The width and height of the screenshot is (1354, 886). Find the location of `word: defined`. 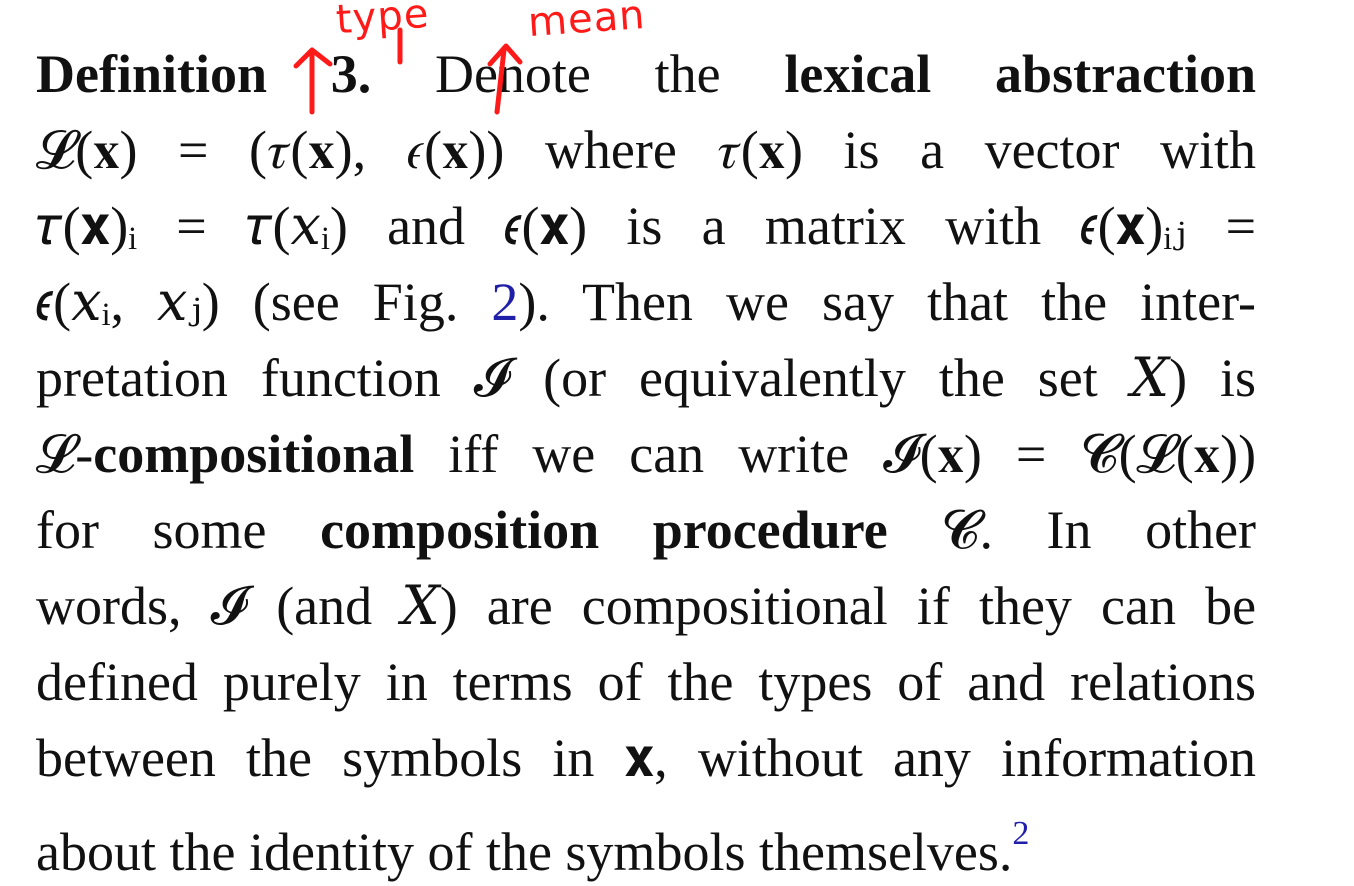

word: defined is located at coordinates (117, 682).